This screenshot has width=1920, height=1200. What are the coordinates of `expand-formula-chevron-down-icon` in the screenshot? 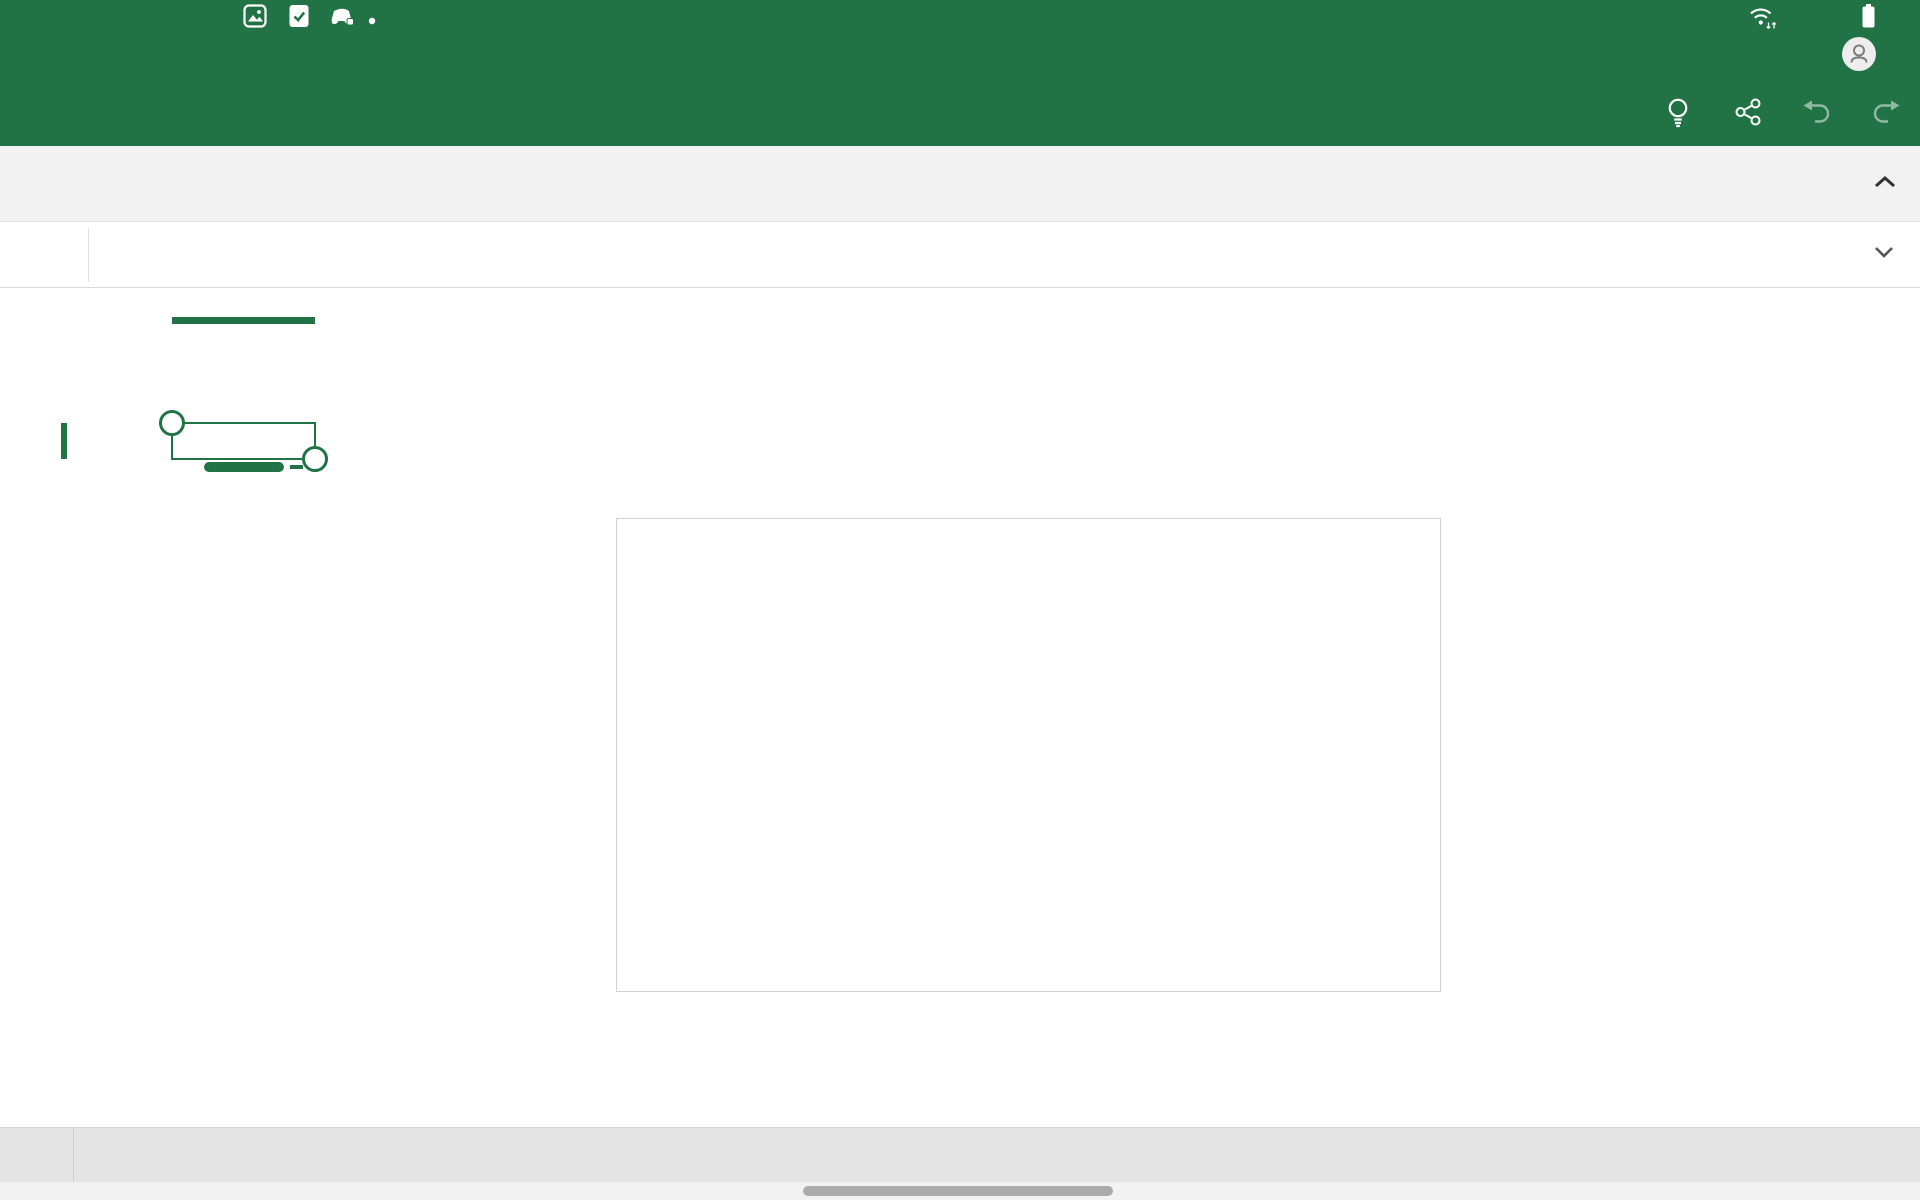 It's located at (1884, 254).